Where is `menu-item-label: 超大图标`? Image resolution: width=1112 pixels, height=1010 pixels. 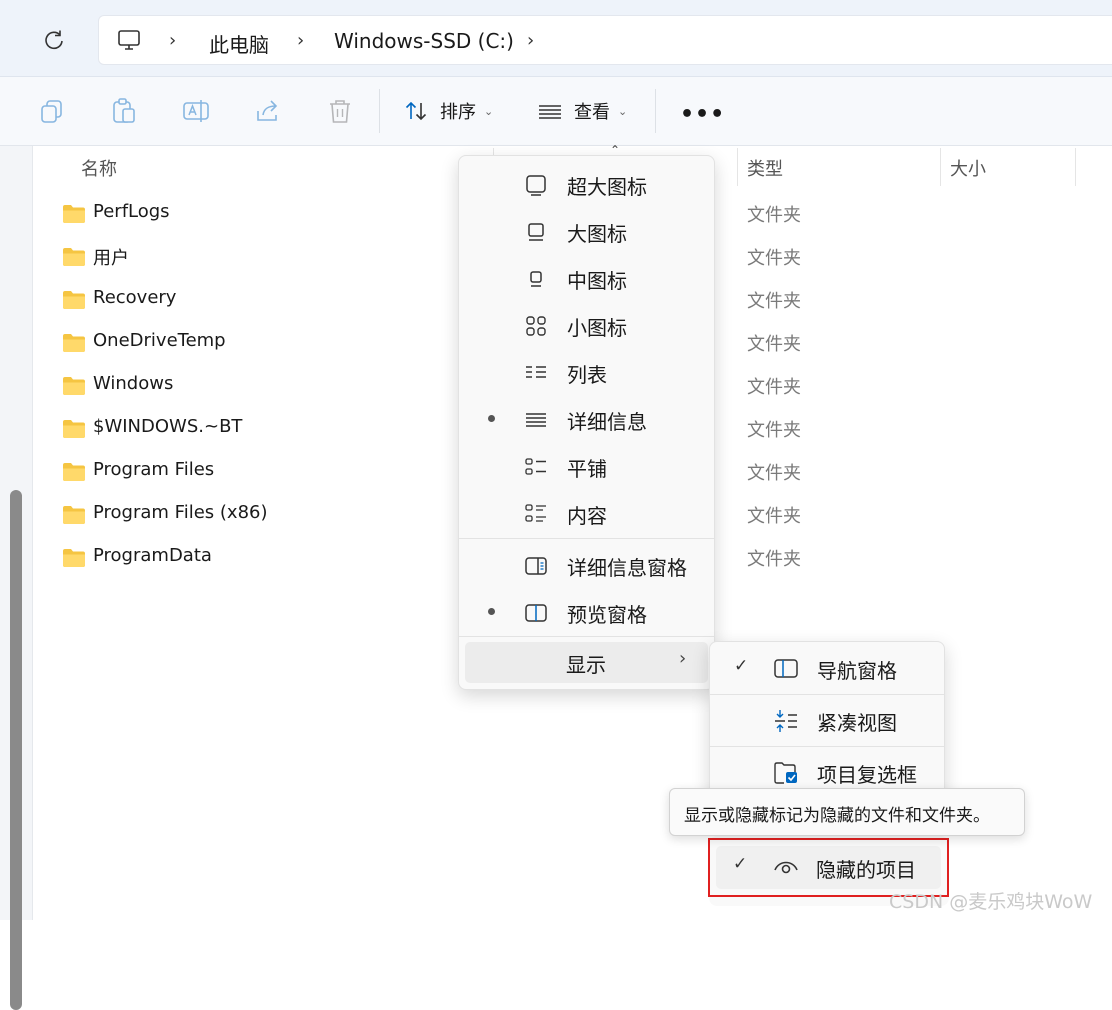 menu-item-label: 超大图标 is located at coordinates (607, 187).